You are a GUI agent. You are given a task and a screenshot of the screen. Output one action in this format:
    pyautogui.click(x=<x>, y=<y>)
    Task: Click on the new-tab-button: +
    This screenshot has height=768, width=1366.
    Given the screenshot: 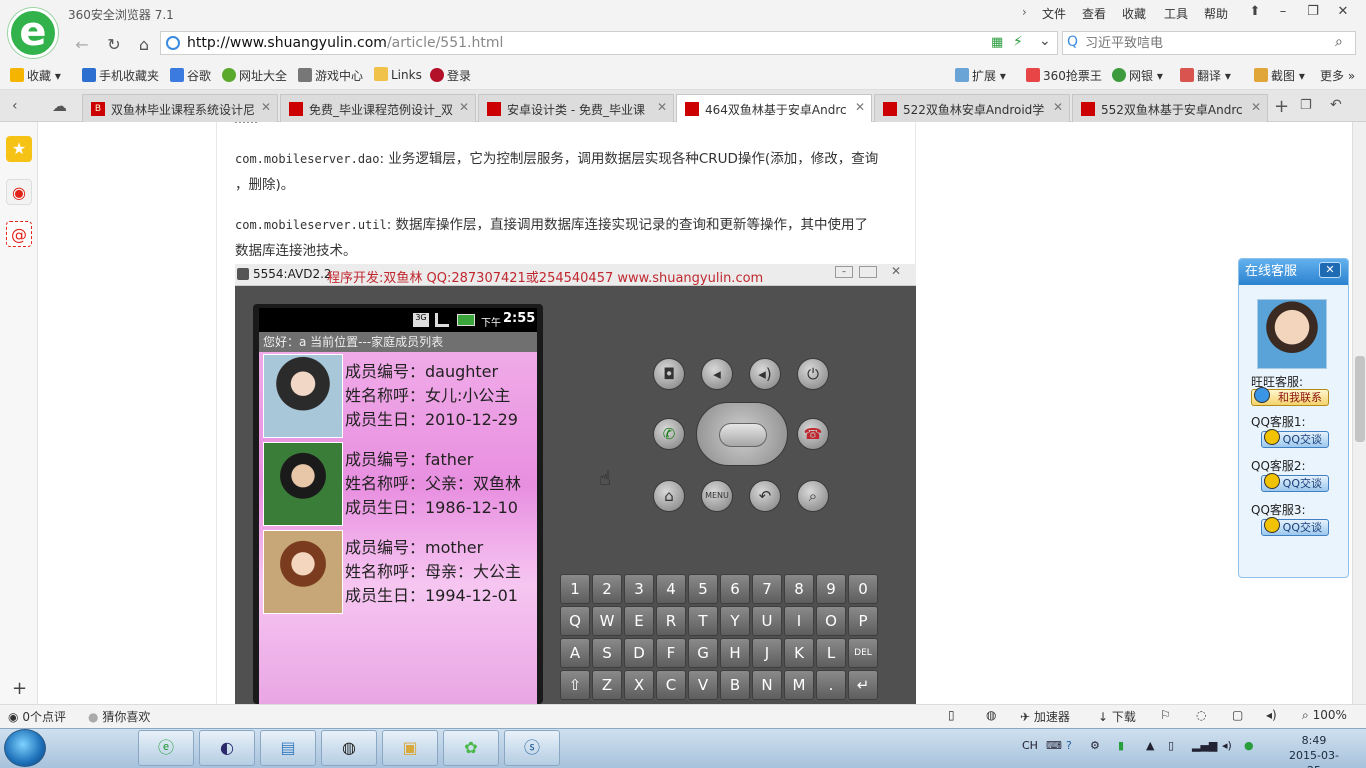 What is the action you would take?
    pyautogui.click(x=1281, y=106)
    